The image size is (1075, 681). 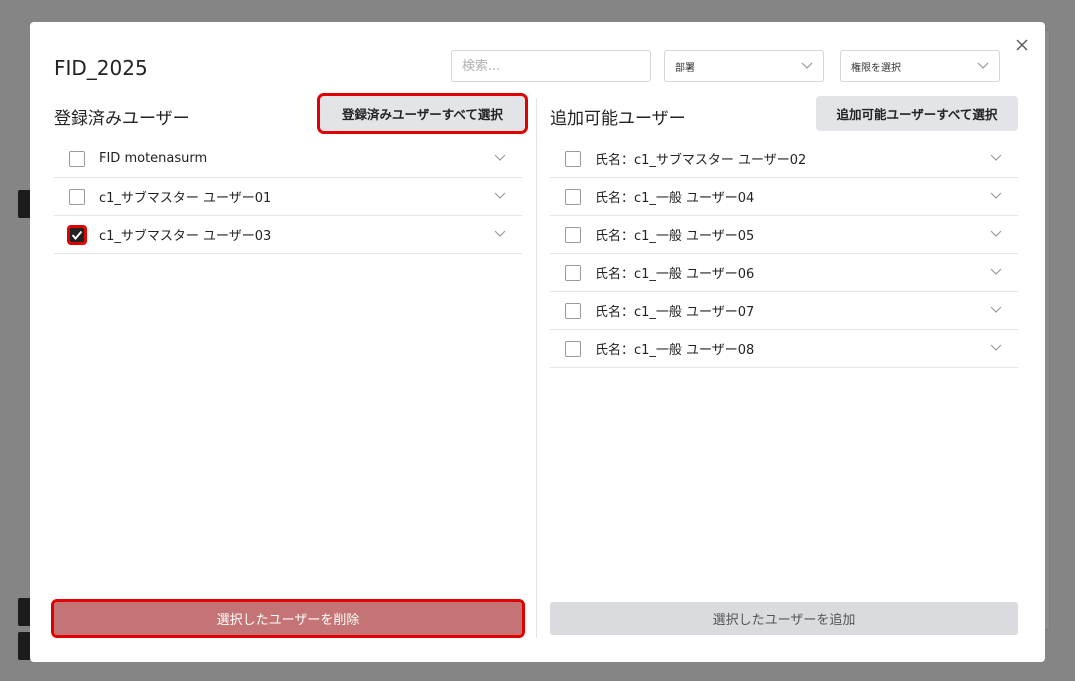 I want to click on delete-selected-users-button: 選択したユーザーを削除, so click(x=288, y=618).